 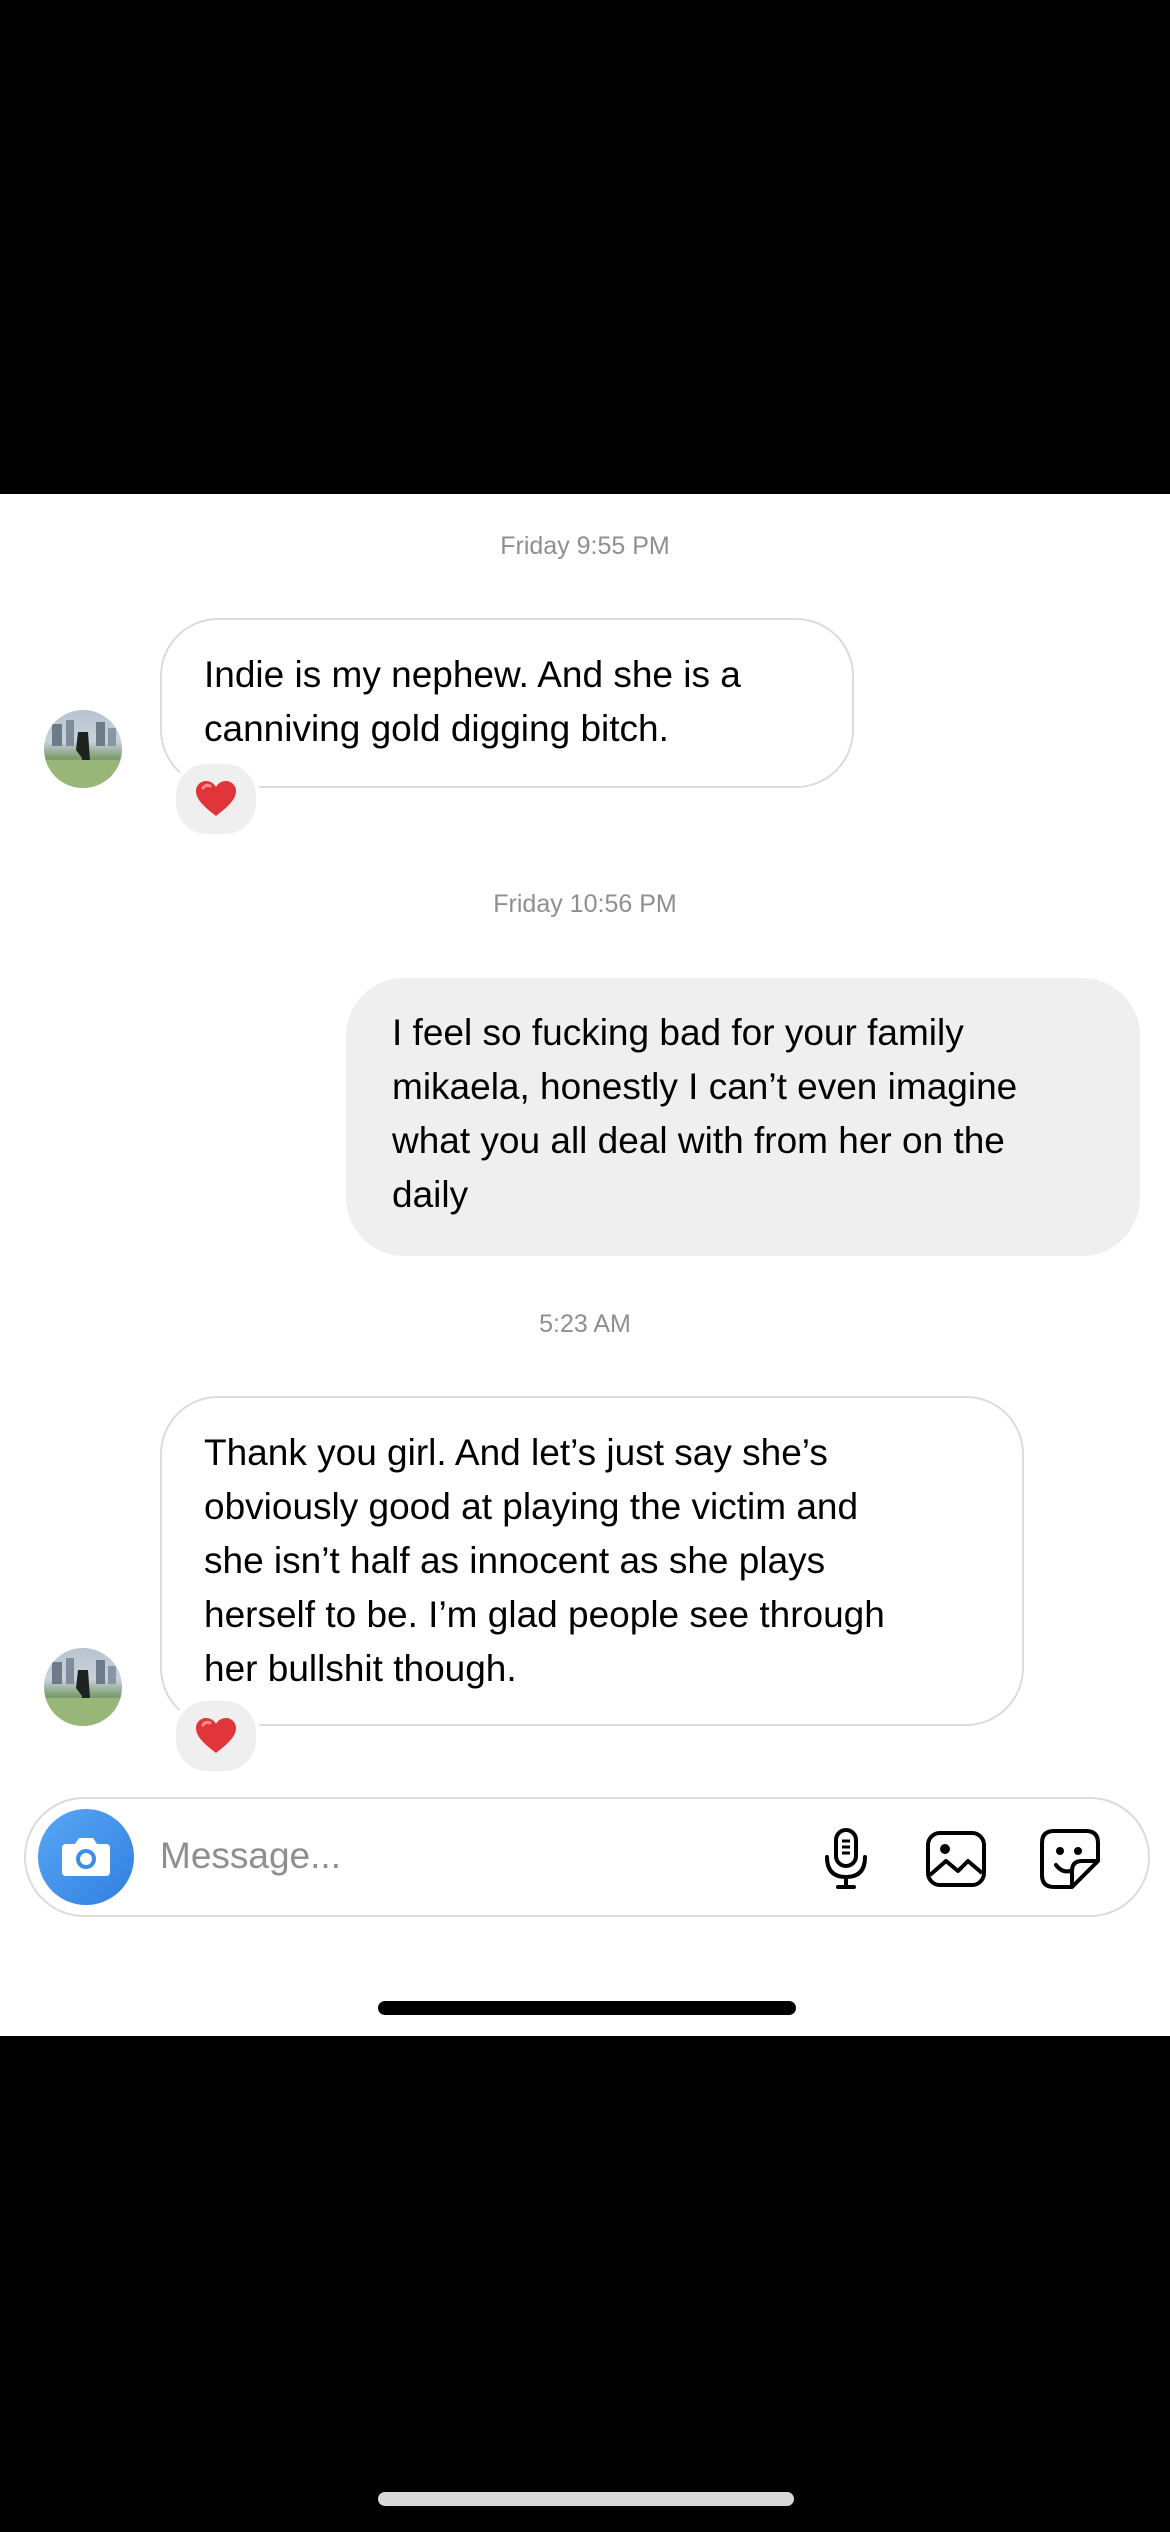 I want to click on sticker-button, so click(x=1070, y=1859).